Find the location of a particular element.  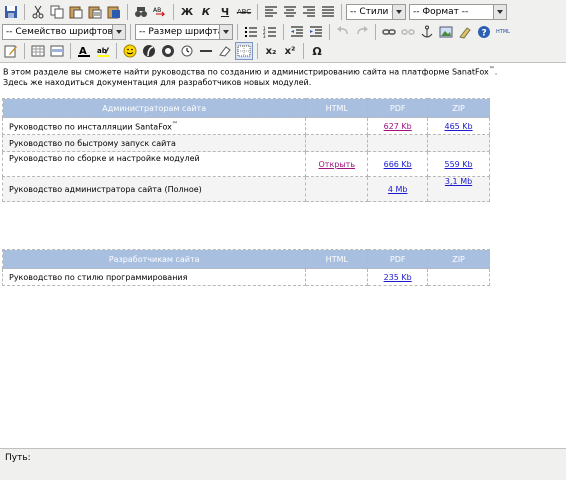

font-family-select-value: -- Семейство шрифтов -- is located at coordinates (64, 32).